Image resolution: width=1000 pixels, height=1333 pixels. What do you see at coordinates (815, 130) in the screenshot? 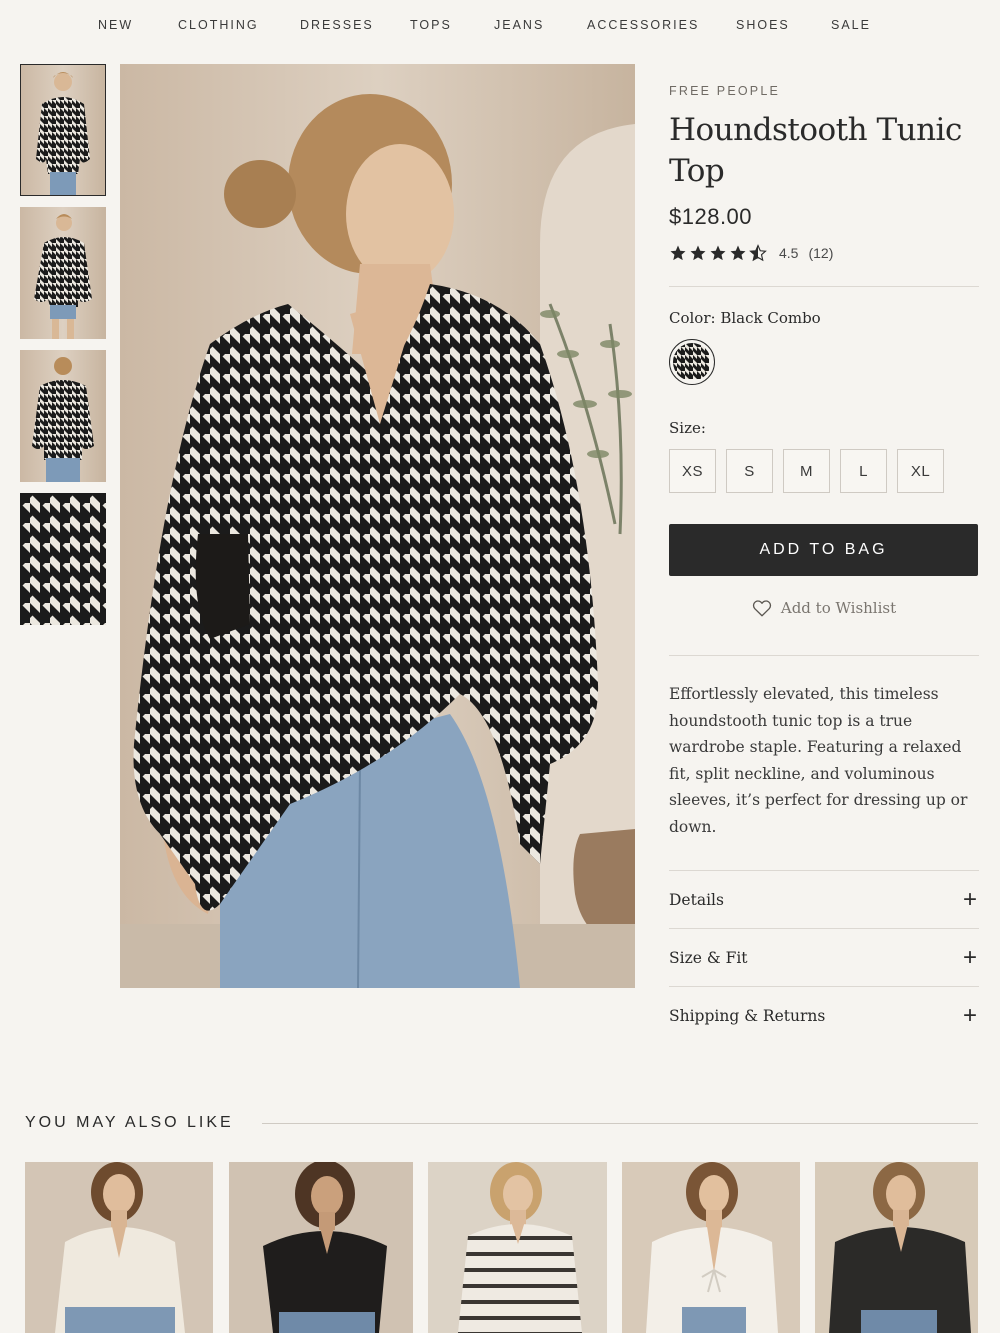
I see `product-title-line1: Houndstooth Tunic` at bounding box center [815, 130].